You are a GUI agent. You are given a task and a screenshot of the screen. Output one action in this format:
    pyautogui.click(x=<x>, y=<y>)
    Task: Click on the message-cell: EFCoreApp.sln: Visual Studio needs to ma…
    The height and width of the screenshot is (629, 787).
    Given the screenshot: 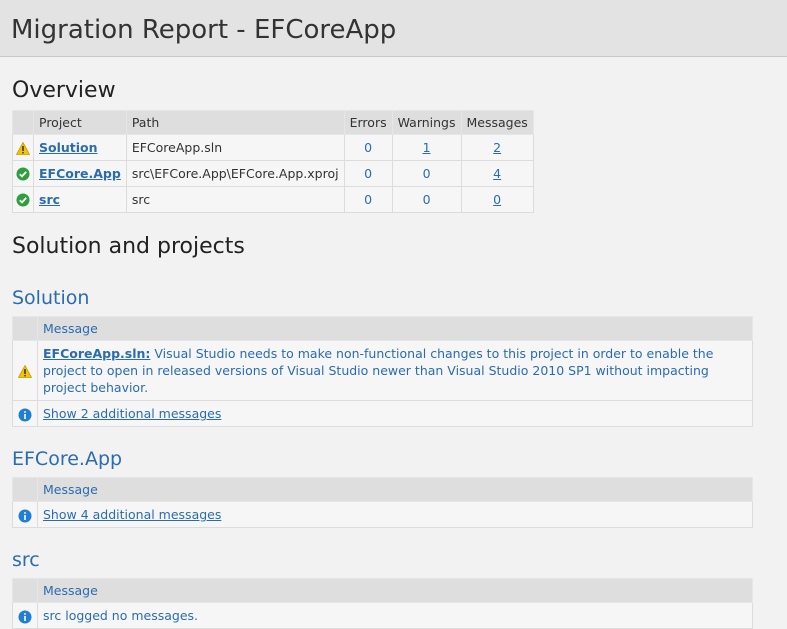 What is the action you would take?
    pyautogui.click(x=395, y=370)
    